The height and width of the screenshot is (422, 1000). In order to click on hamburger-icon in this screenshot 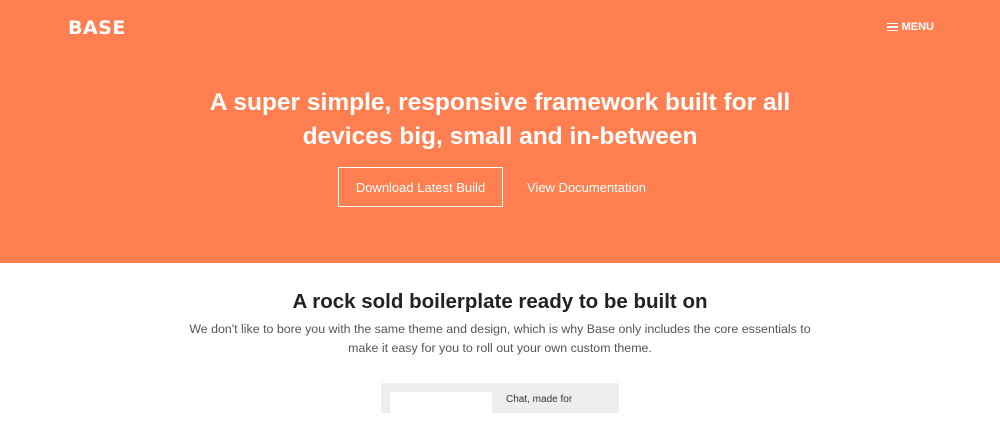, I will do `click(892, 27)`.